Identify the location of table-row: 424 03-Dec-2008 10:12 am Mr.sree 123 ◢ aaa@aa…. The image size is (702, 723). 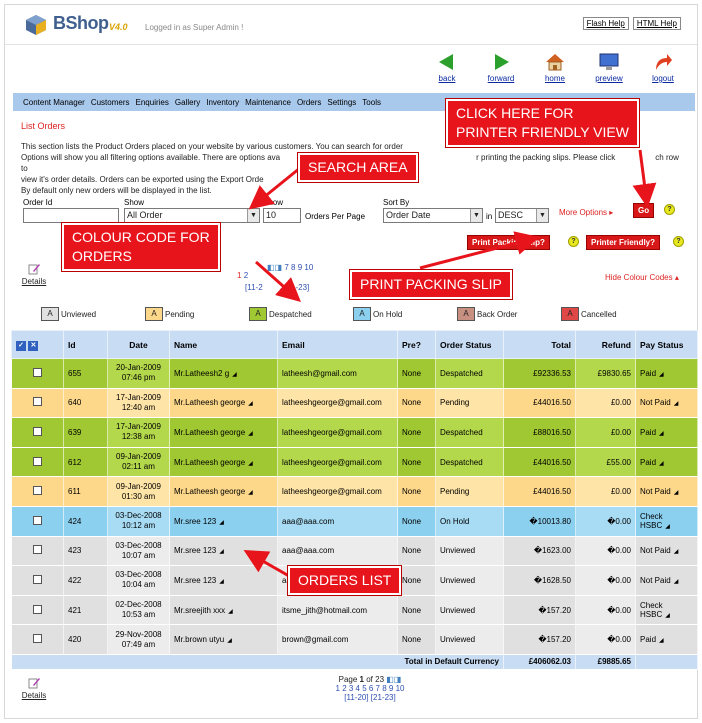
(354, 521).